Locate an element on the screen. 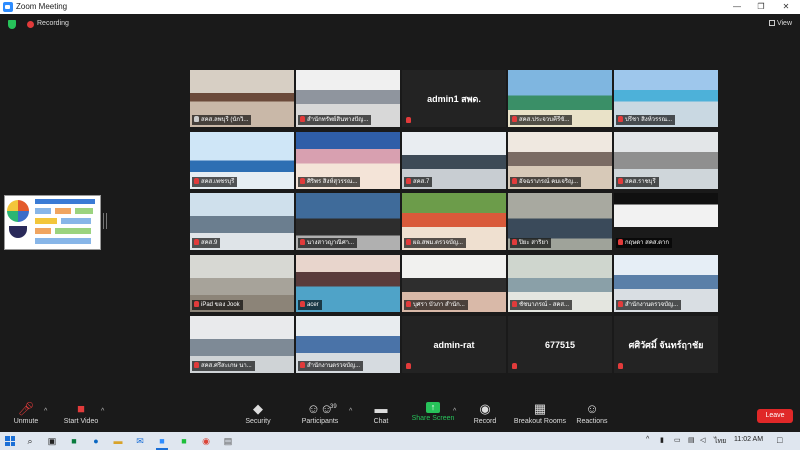 This screenshot has height=450, width=800. notifications-icon: □ is located at coordinates (779, 440).